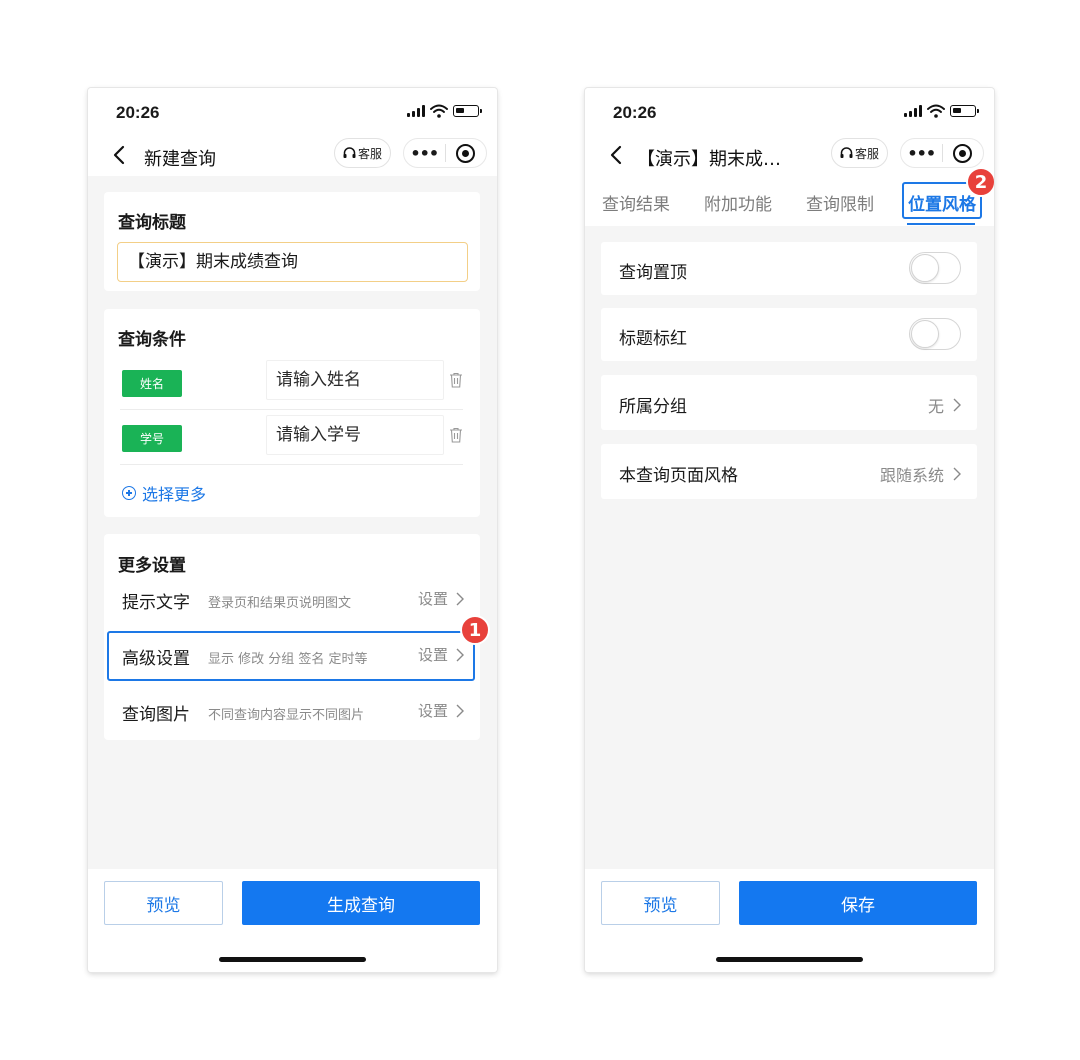  What do you see at coordinates (738, 202) in the screenshot?
I see `tab-extra-features: 附加功能` at bounding box center [738, 202].